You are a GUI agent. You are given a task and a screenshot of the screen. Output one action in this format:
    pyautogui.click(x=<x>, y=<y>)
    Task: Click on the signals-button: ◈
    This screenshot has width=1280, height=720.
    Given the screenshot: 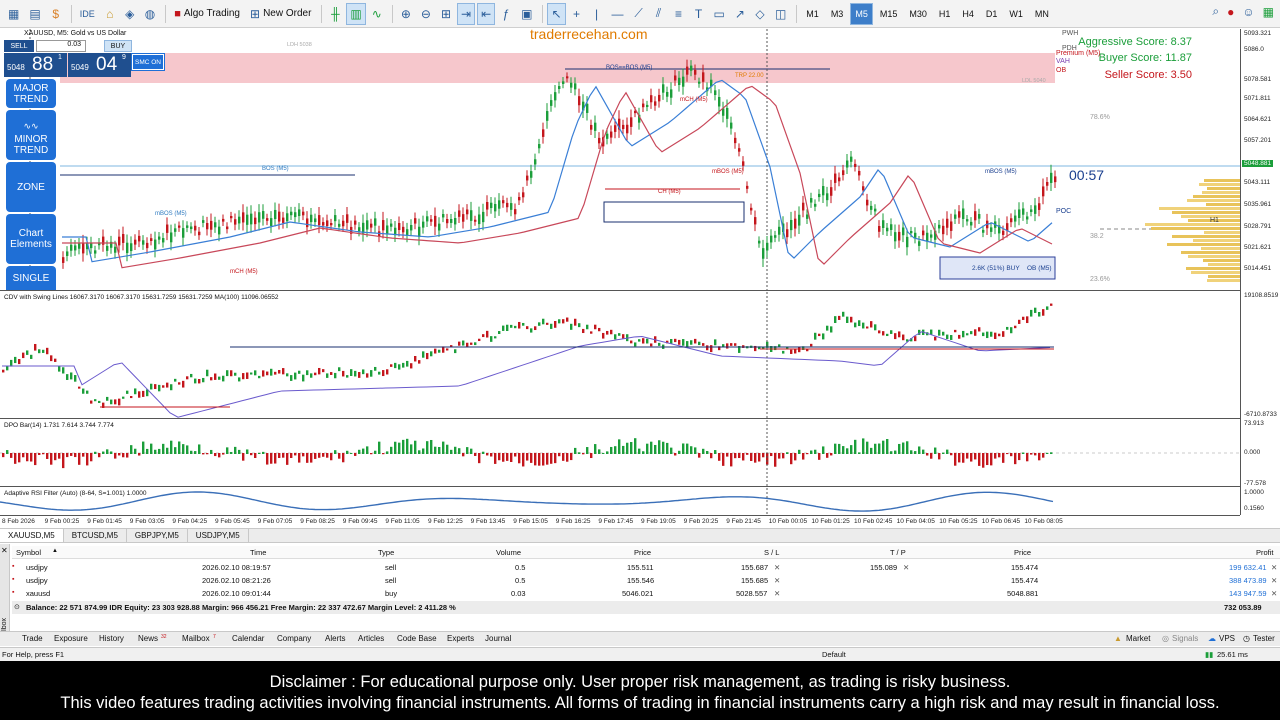 What is the action you would take?
    pyautogui.click(x=130, y=14)
    